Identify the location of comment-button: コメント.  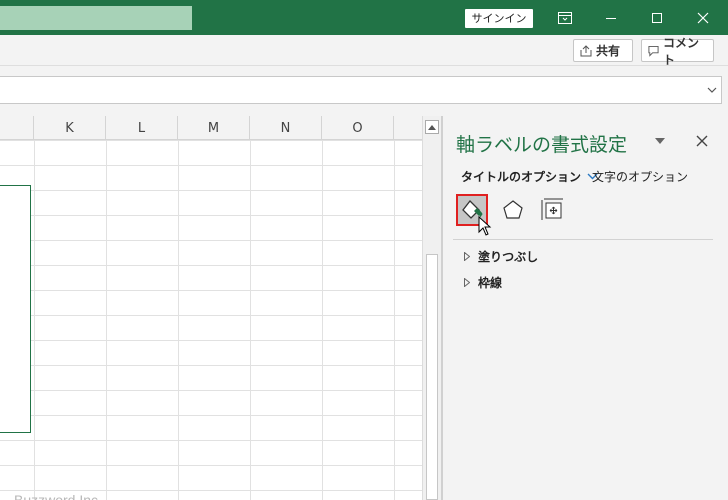
(677, 51).